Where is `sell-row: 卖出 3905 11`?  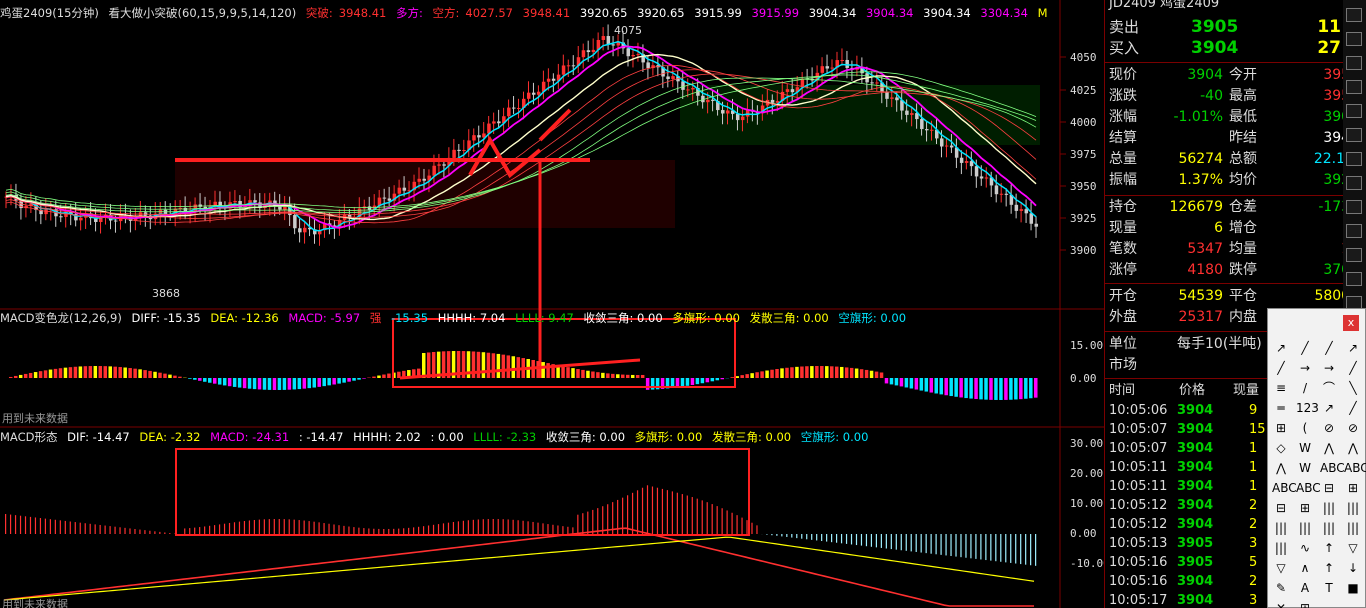
sell-row: 卖出 3905 11 is located at coordinates (1235, 27).